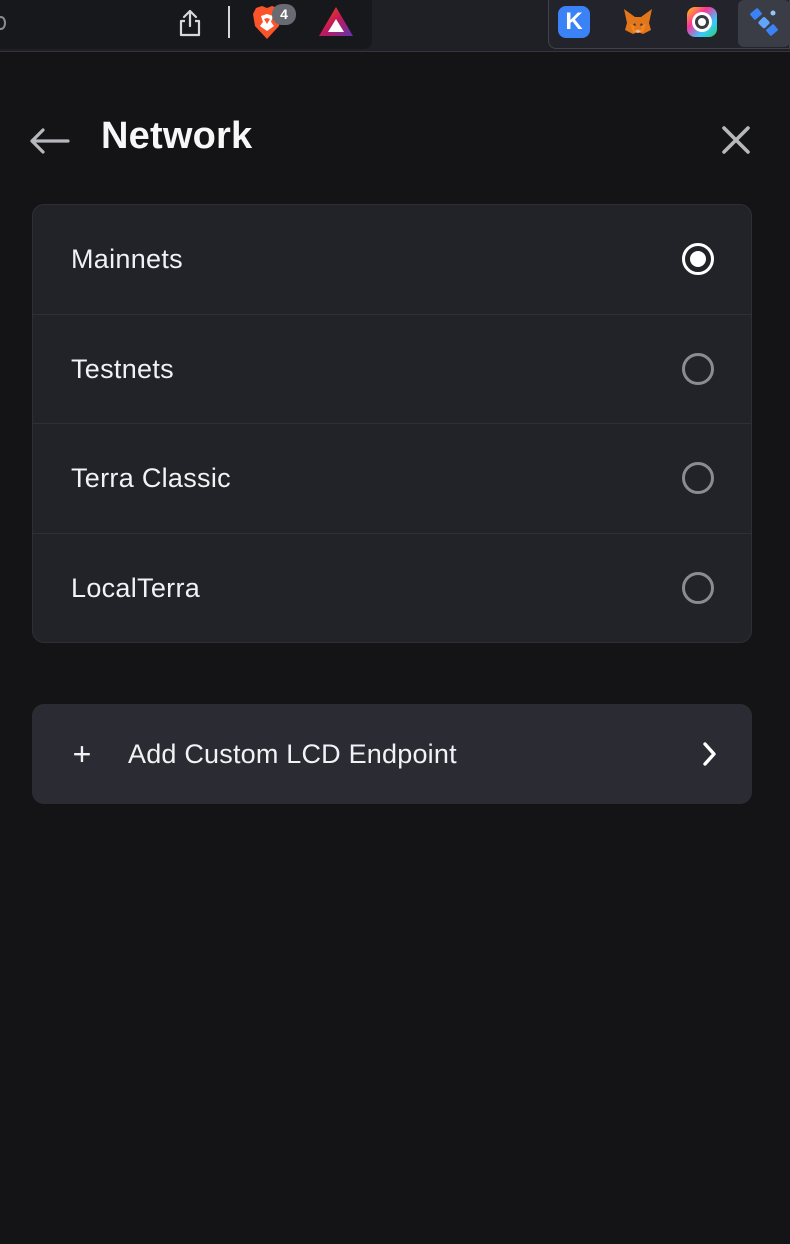  What do you see at coordinates (392, 479) in the screenshot?
I see `network-option-terra-classic: Terra Classic` at bounding box center [392, 479].